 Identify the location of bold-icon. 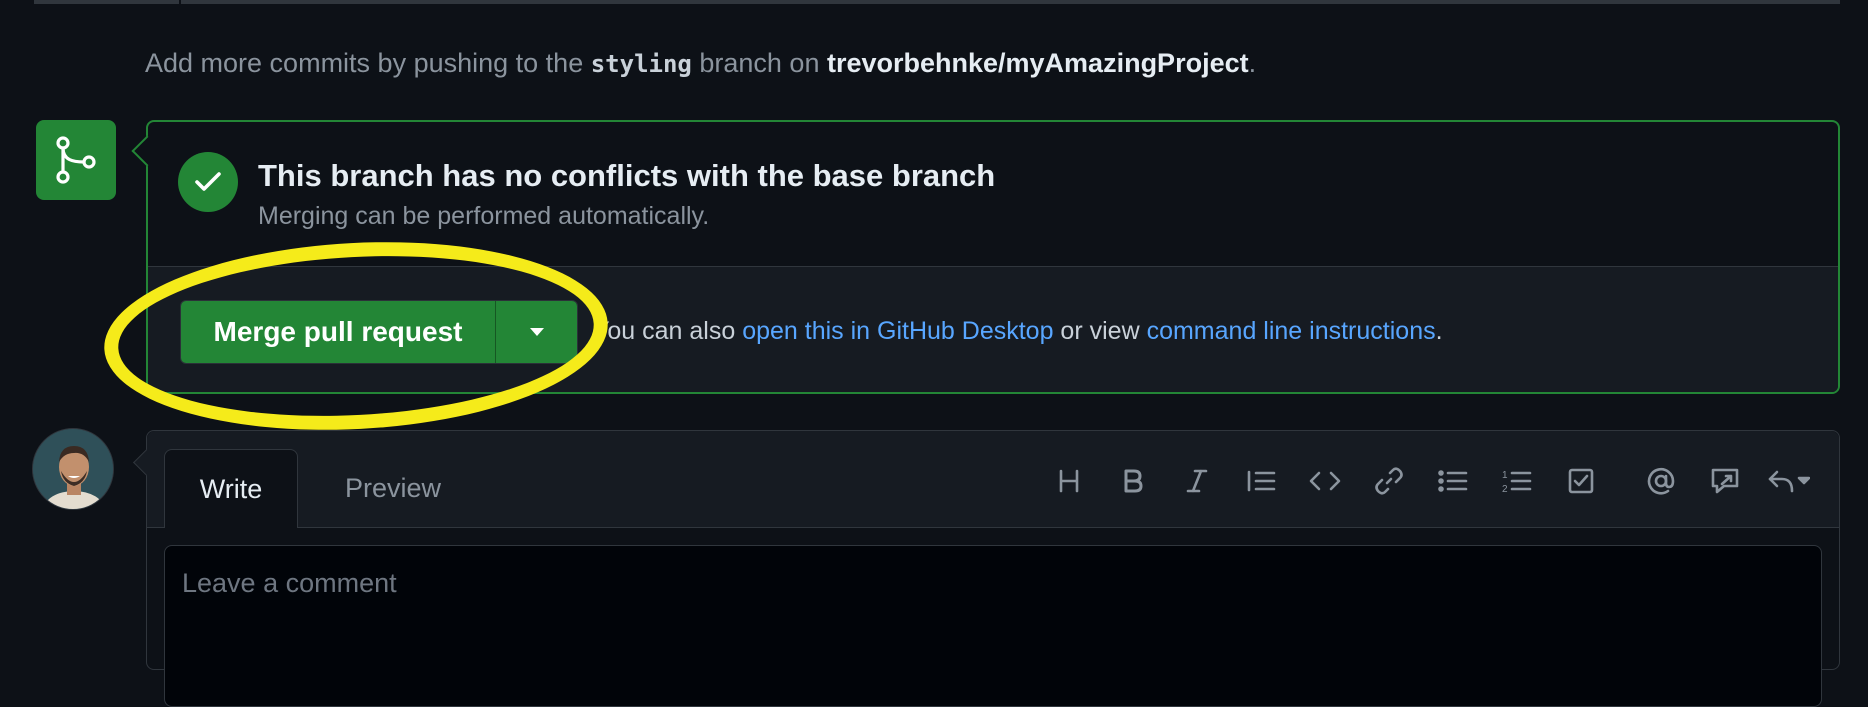
(1133, 481).